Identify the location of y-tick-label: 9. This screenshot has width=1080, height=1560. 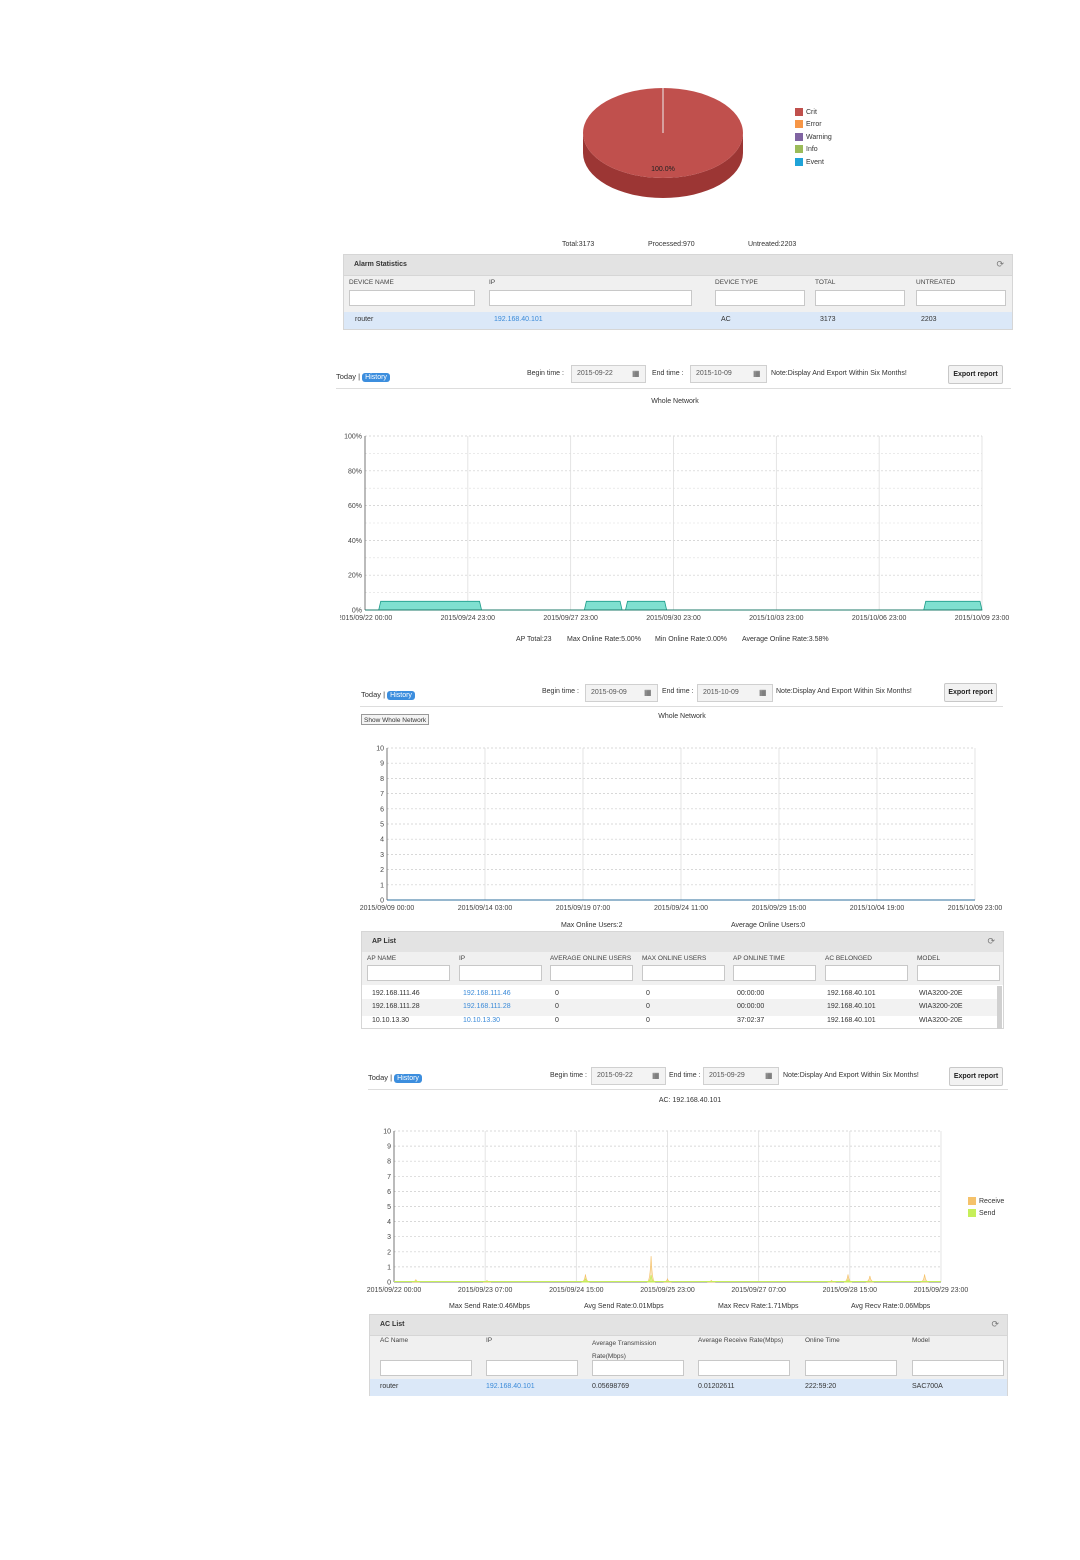
(389, 1147).